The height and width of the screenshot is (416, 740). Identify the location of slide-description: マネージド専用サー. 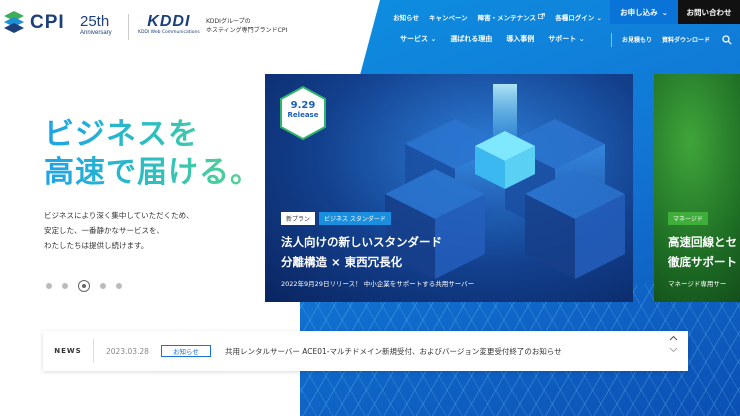
(697, 284).